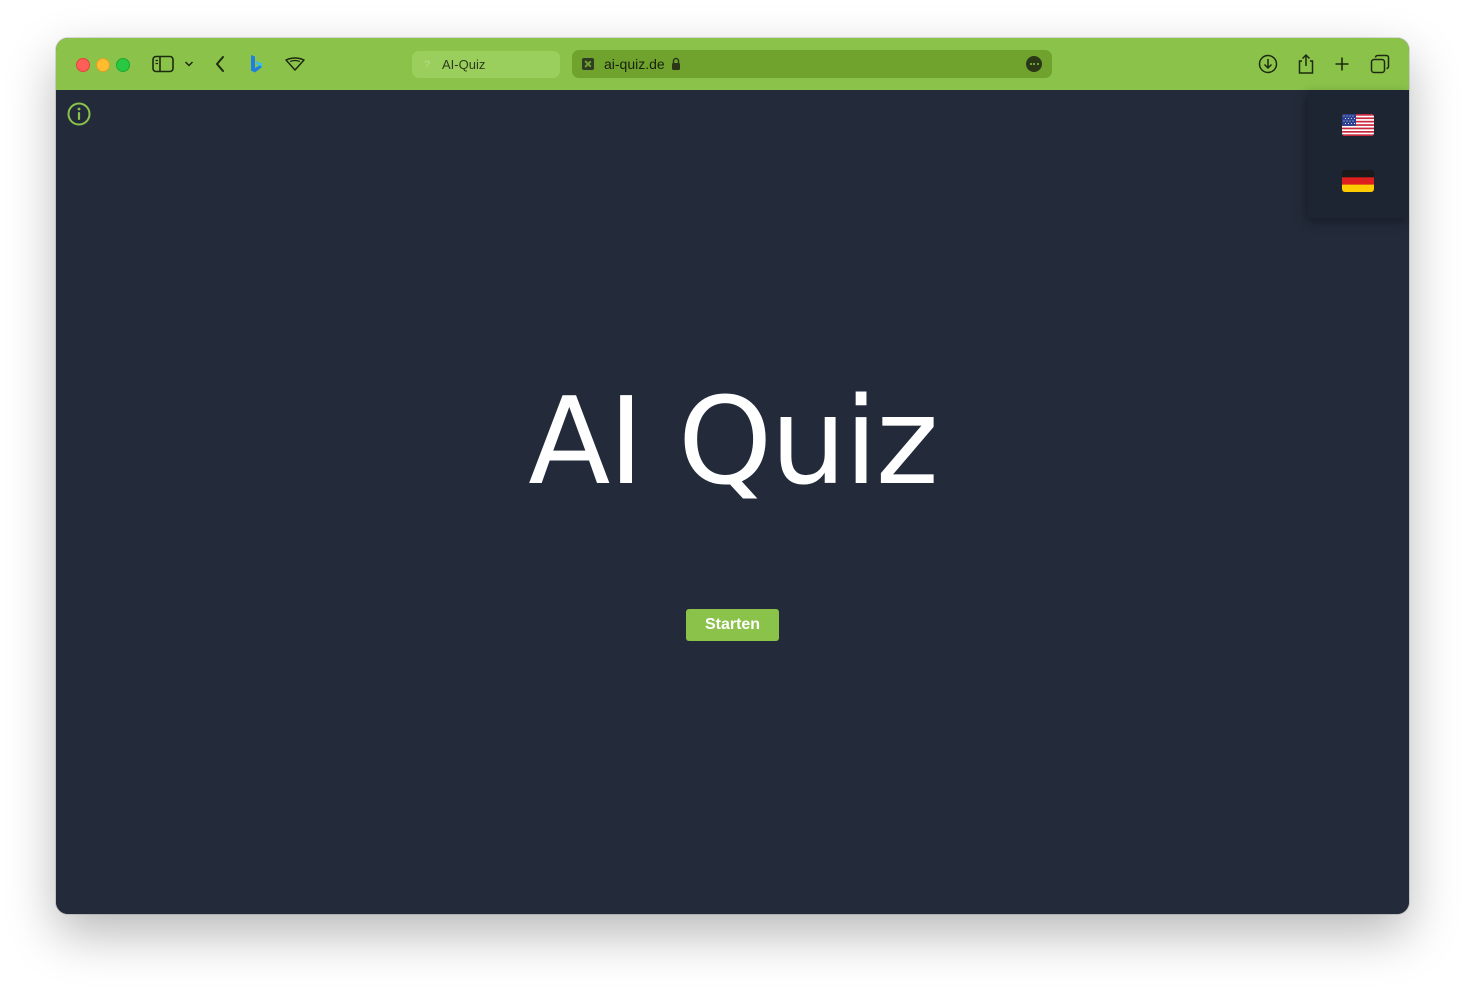 This screenshot has width=1465, height=989. Describe the element at coordinates (83, 65) in the screenshot. I see `close-window-button` at that location.